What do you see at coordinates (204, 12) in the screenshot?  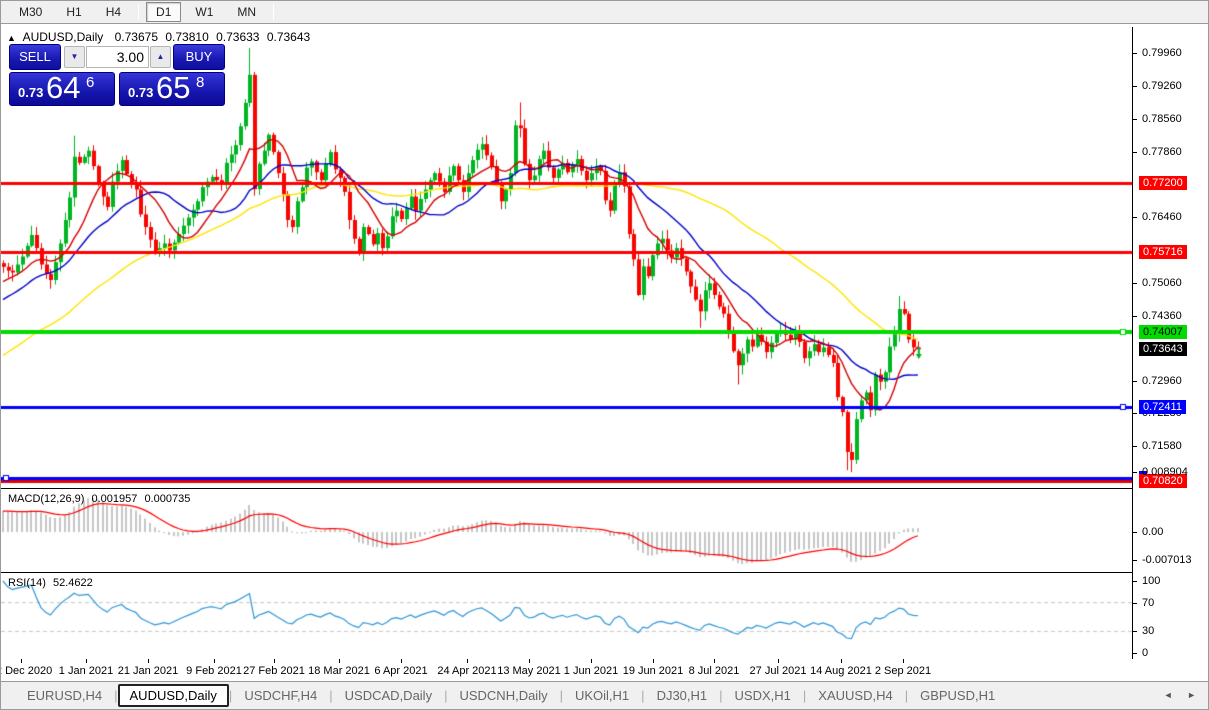 I see `timeframe-button-w1: W1` at bounding box center [204, 12].